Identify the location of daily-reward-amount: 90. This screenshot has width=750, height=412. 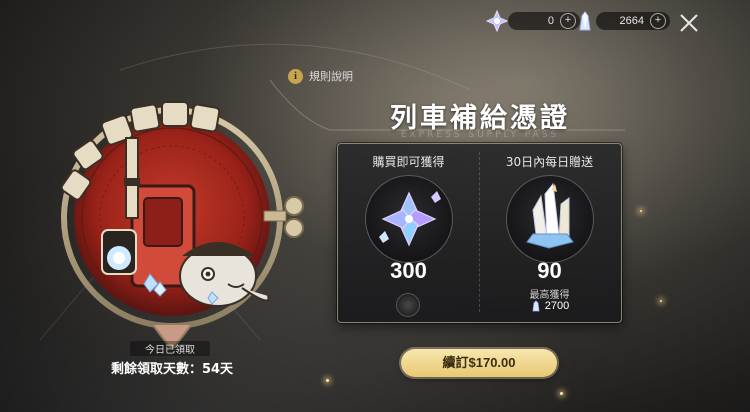
(549, 270).